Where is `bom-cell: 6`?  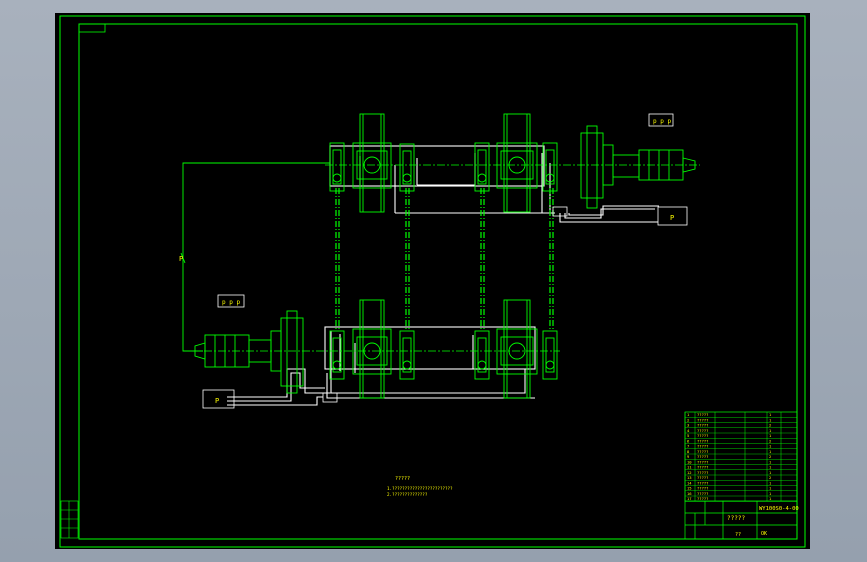
bom-cell: 6 is located at coordinates (688, 440).